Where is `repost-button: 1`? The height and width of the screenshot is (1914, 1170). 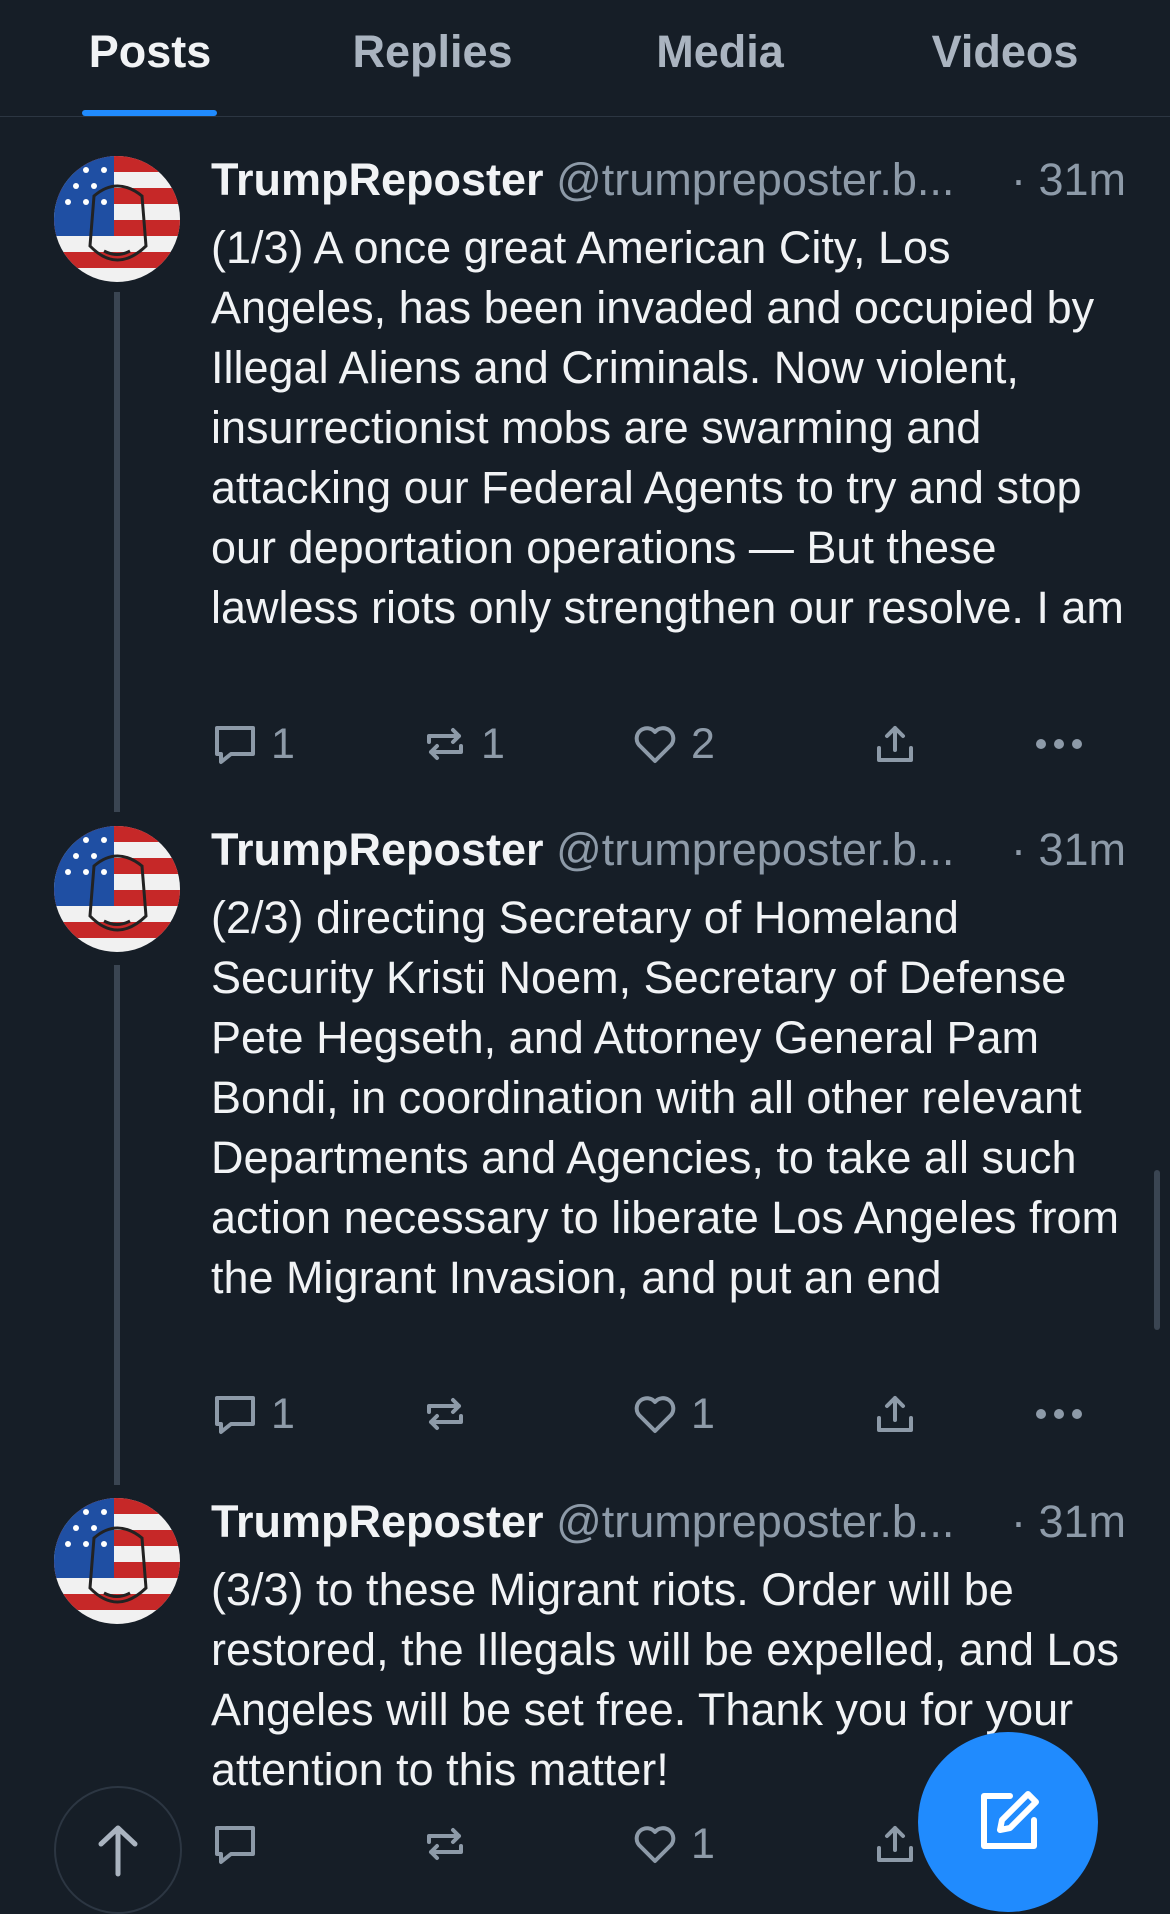 repost-button: 1 is located at coordinates (463, 744).